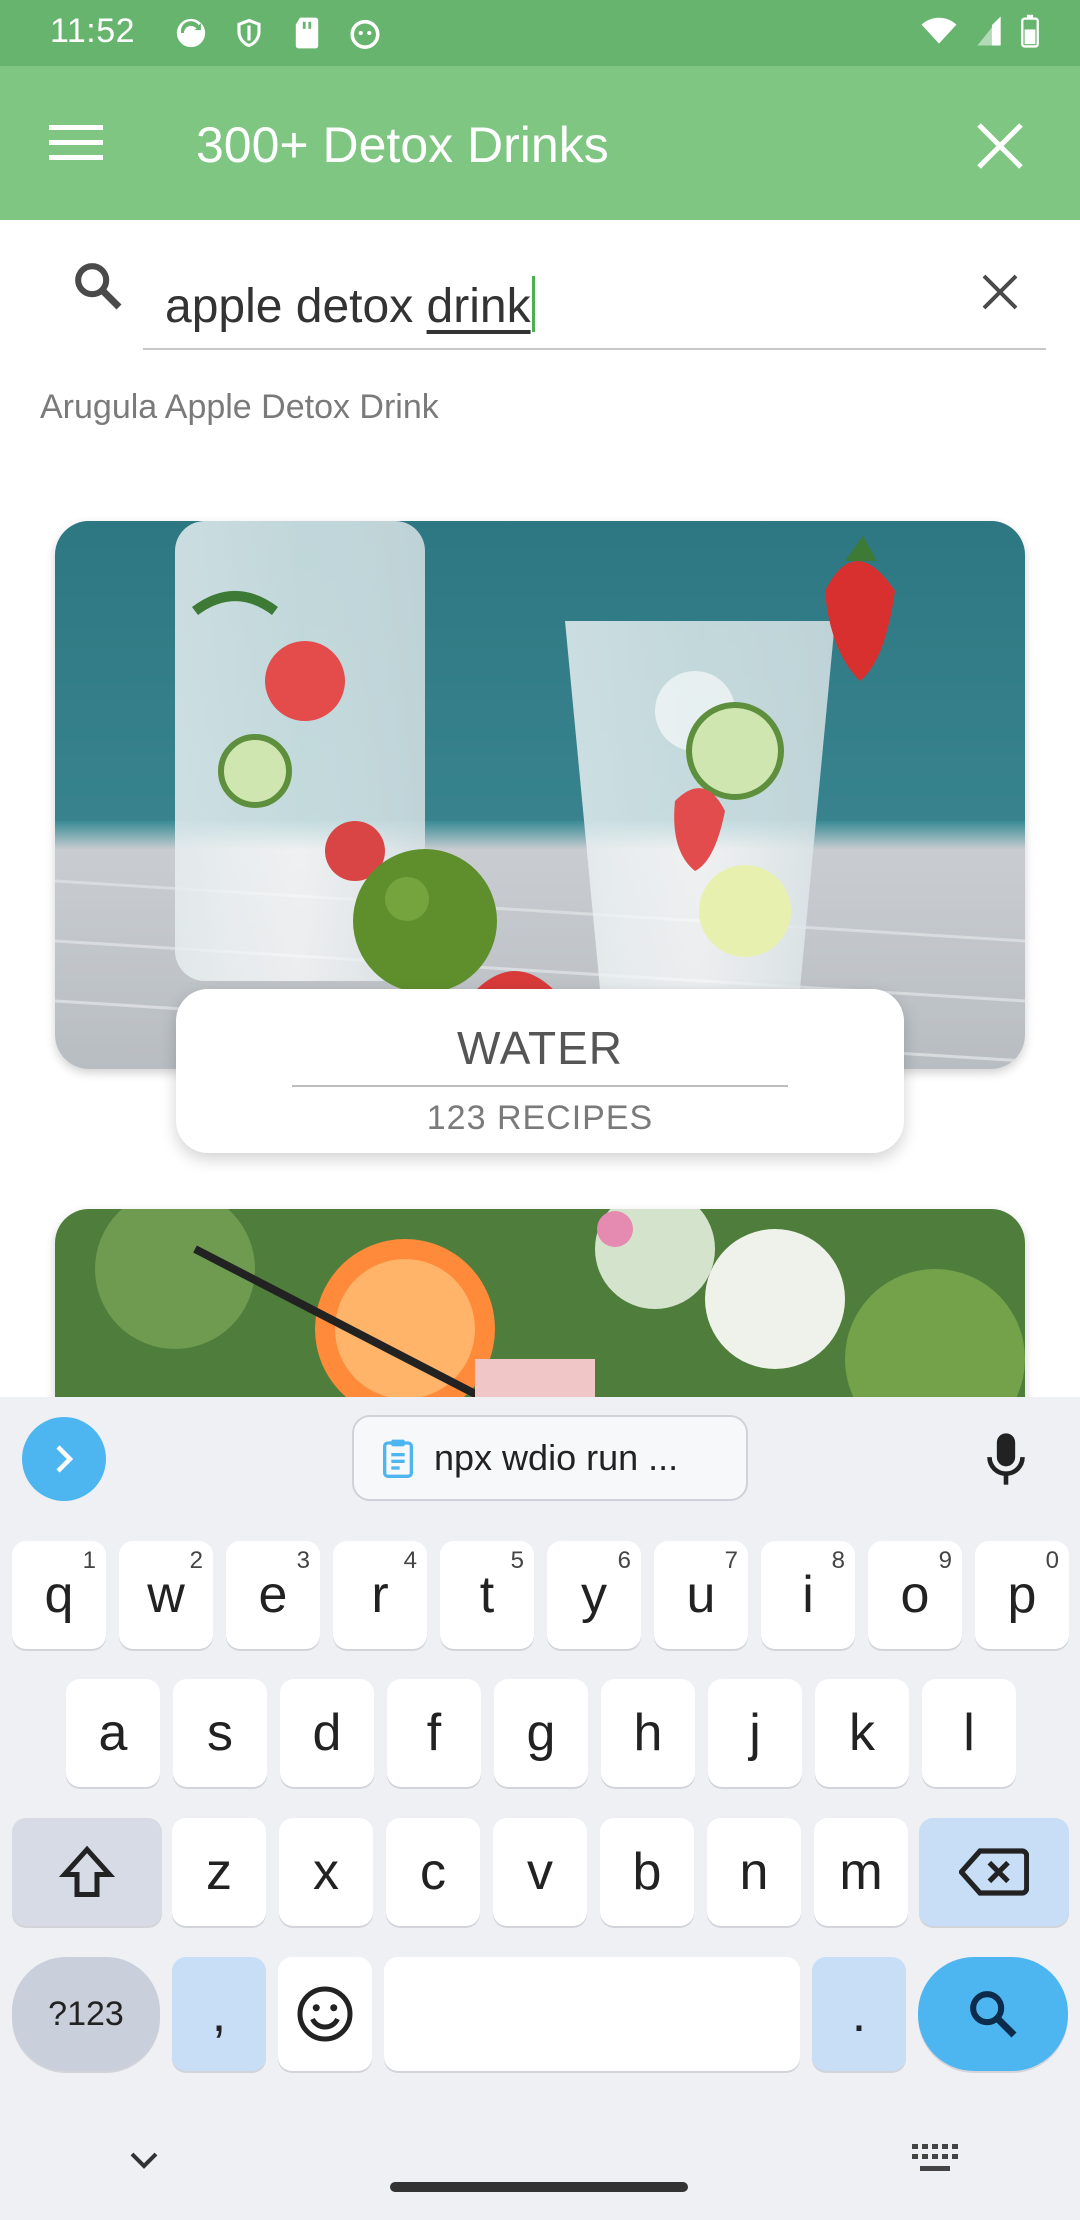 The image size is (1080, 2220). Describe the element at coordinates (859, 2014) in the screenshot. I see `period-key: .` at that location.